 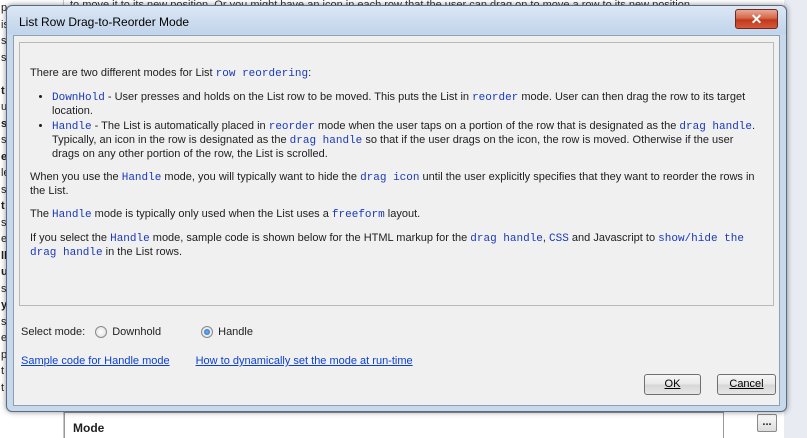 I want to click on code-css: CSS, so click(x=559, y=239).